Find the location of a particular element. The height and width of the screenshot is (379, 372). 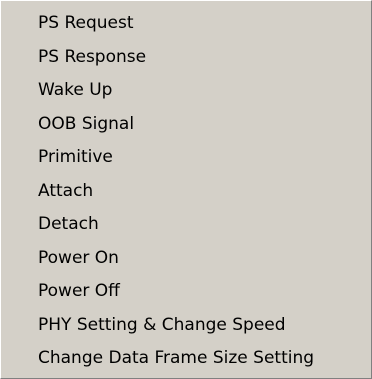

menu-item-power-off: Power Off is located at coordinates (186, 292).